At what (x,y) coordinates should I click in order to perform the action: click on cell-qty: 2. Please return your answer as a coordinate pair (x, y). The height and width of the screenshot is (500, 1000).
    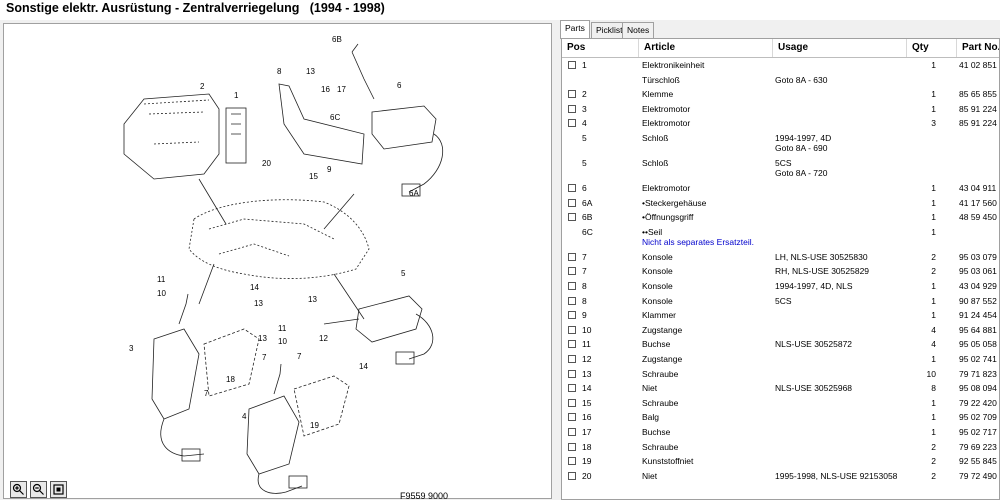
    Looking at the image, I should click on (933, 461).